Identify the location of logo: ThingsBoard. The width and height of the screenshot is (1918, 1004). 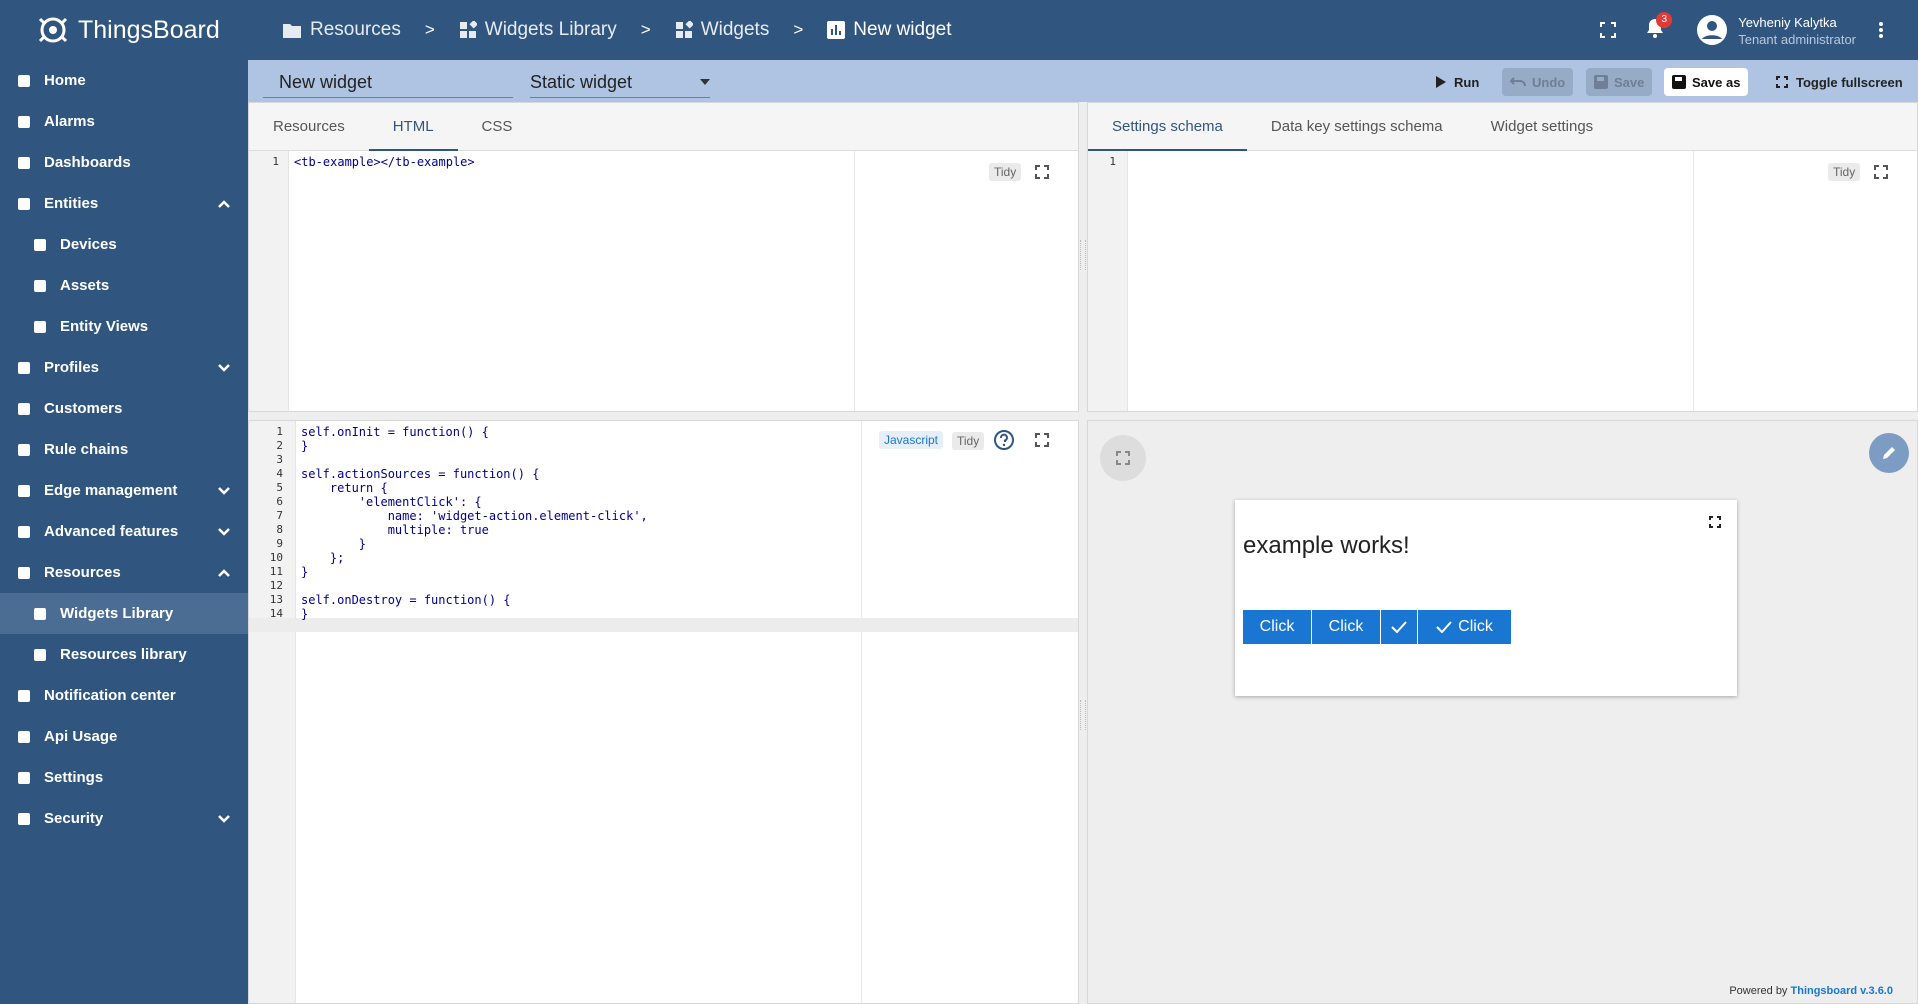
(124, 30).